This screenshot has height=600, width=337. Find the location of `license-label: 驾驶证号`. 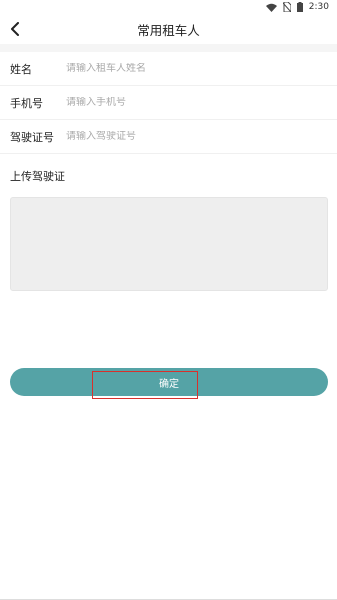

license-label: 驾驶证号 is located at coordinates (32, 137).